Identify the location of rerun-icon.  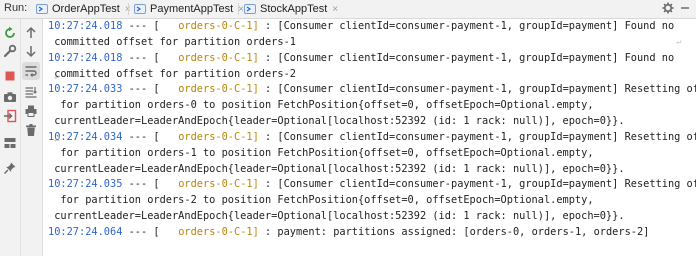
(10, 33).